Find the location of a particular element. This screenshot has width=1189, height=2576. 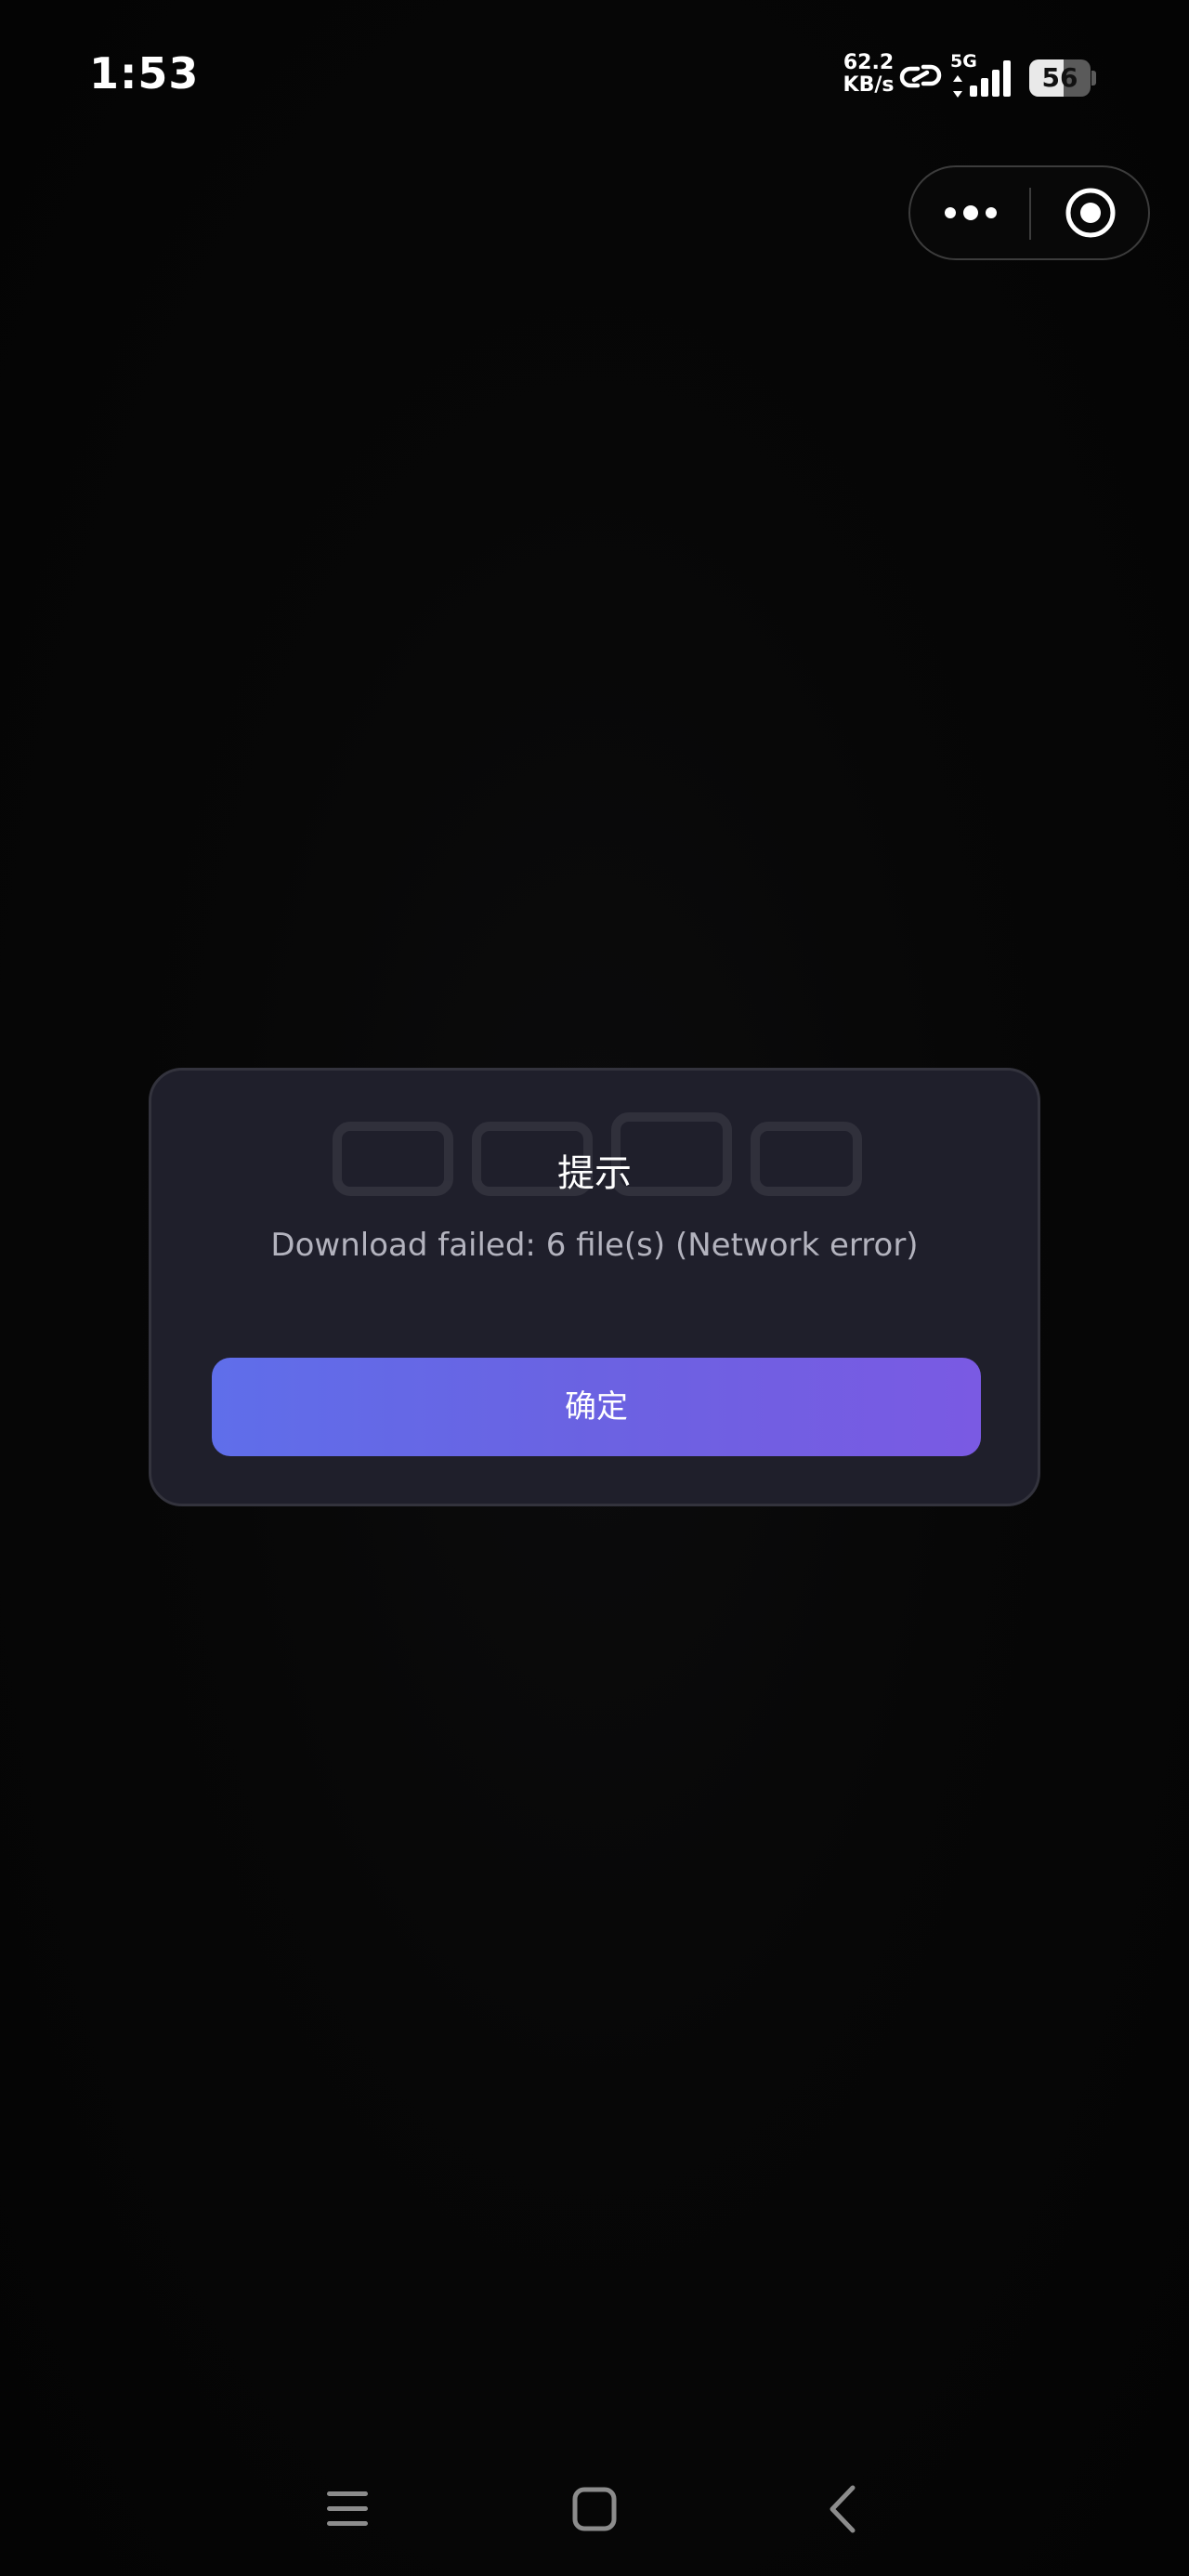

navigation-bar is located at coordinates (594, 2505).